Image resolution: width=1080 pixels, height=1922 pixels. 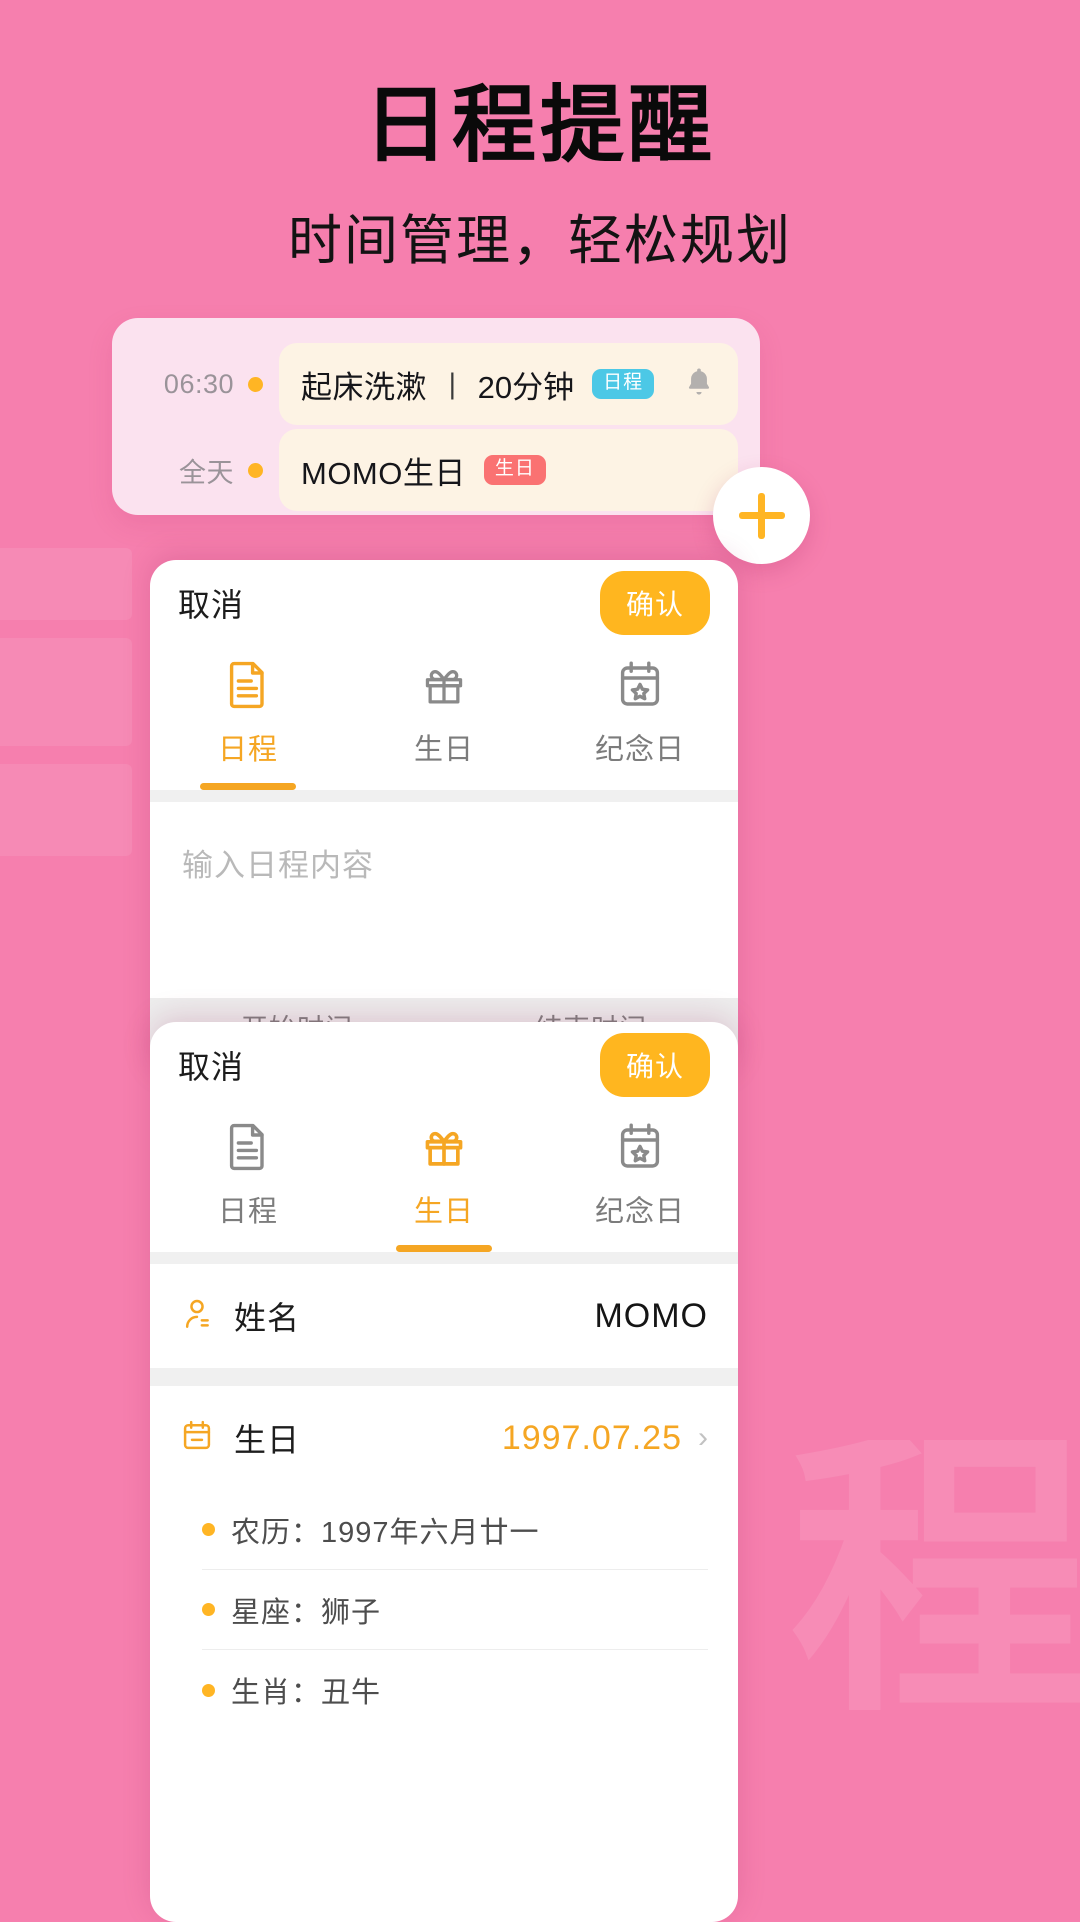 What do you see at coordinates (199, 1316) in the screenshot?
I see `person-icon` at bounding box center [199, 1316].